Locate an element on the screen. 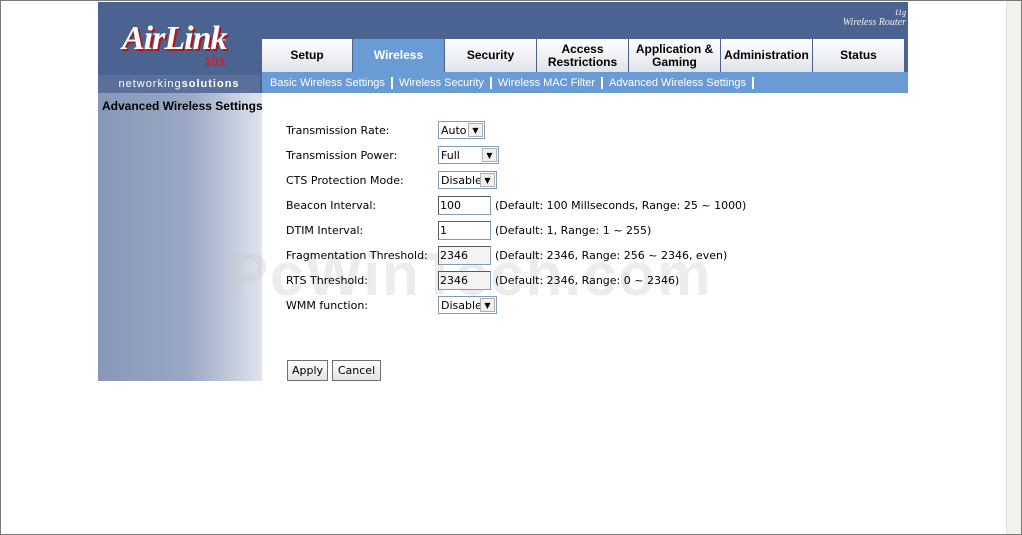  row-transmission-power: Transmission Power: Full ▼ is located at coordinates (392, 155).